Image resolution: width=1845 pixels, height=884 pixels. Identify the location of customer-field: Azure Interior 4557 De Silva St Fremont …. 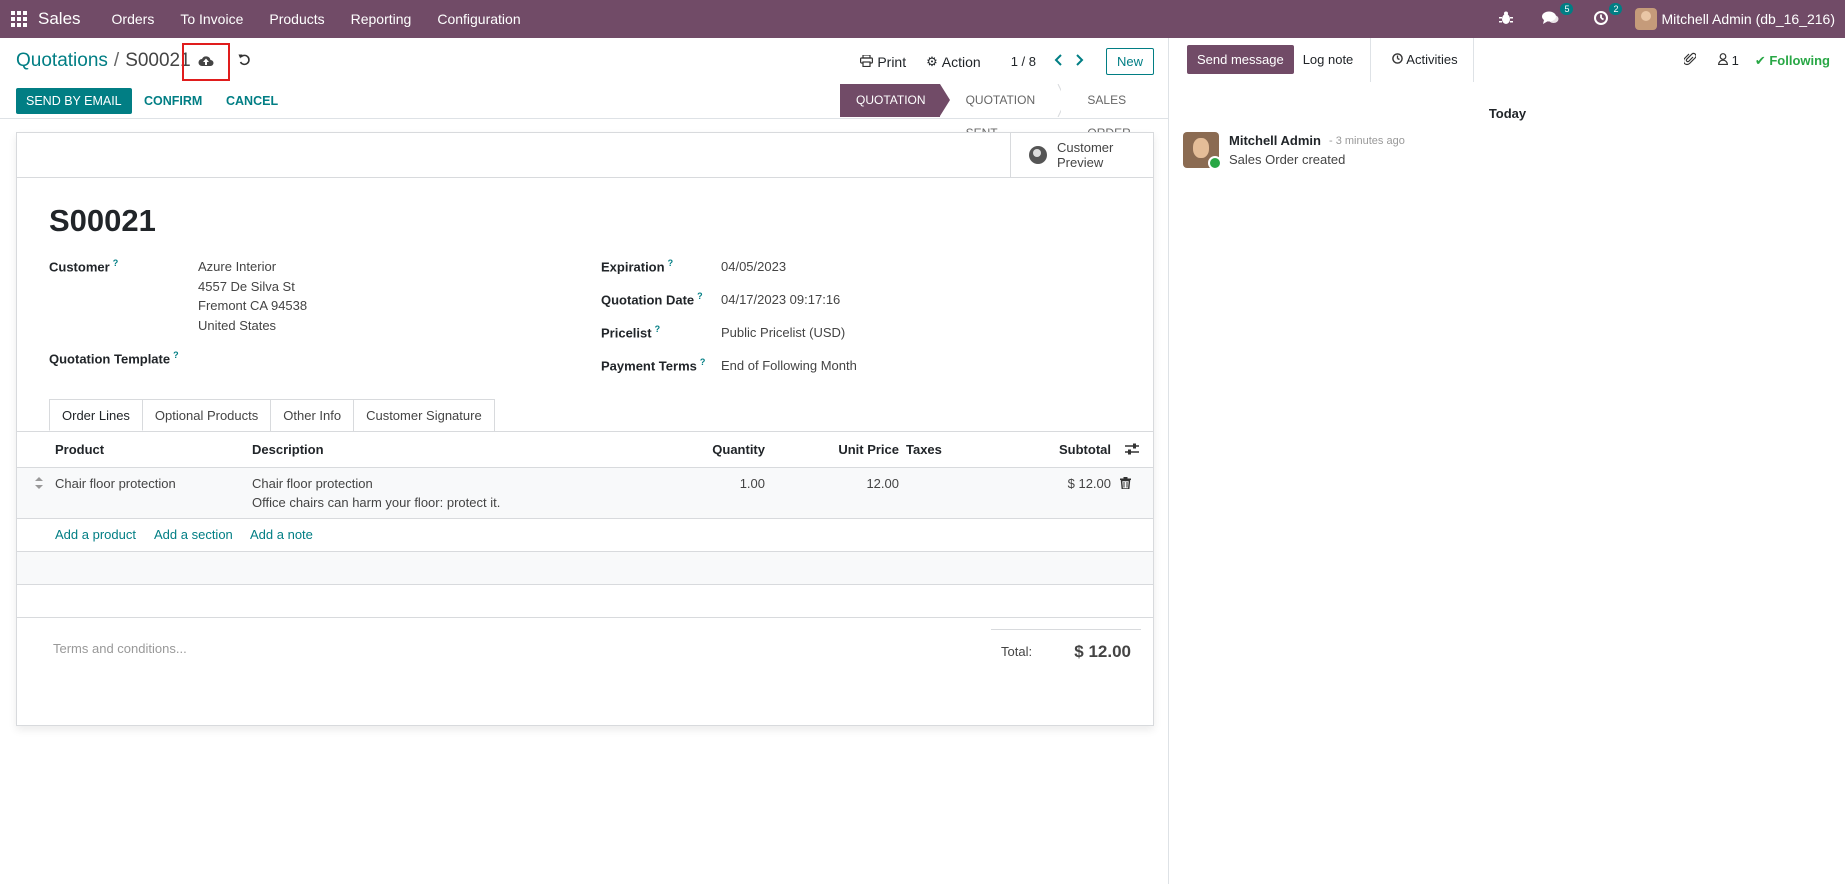
(252, 296).